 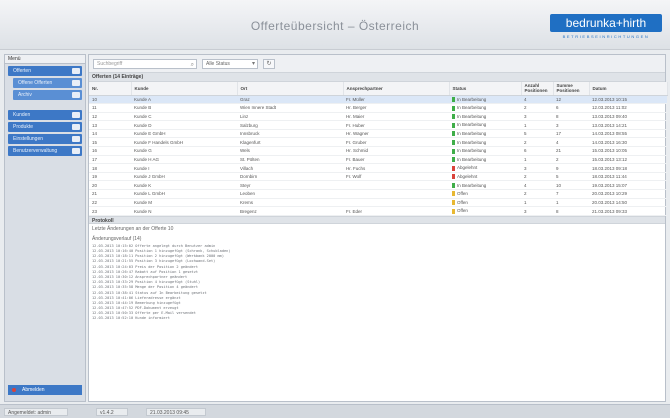 I want to click on table-cell: Kunde D, so click(x=184, y=125).